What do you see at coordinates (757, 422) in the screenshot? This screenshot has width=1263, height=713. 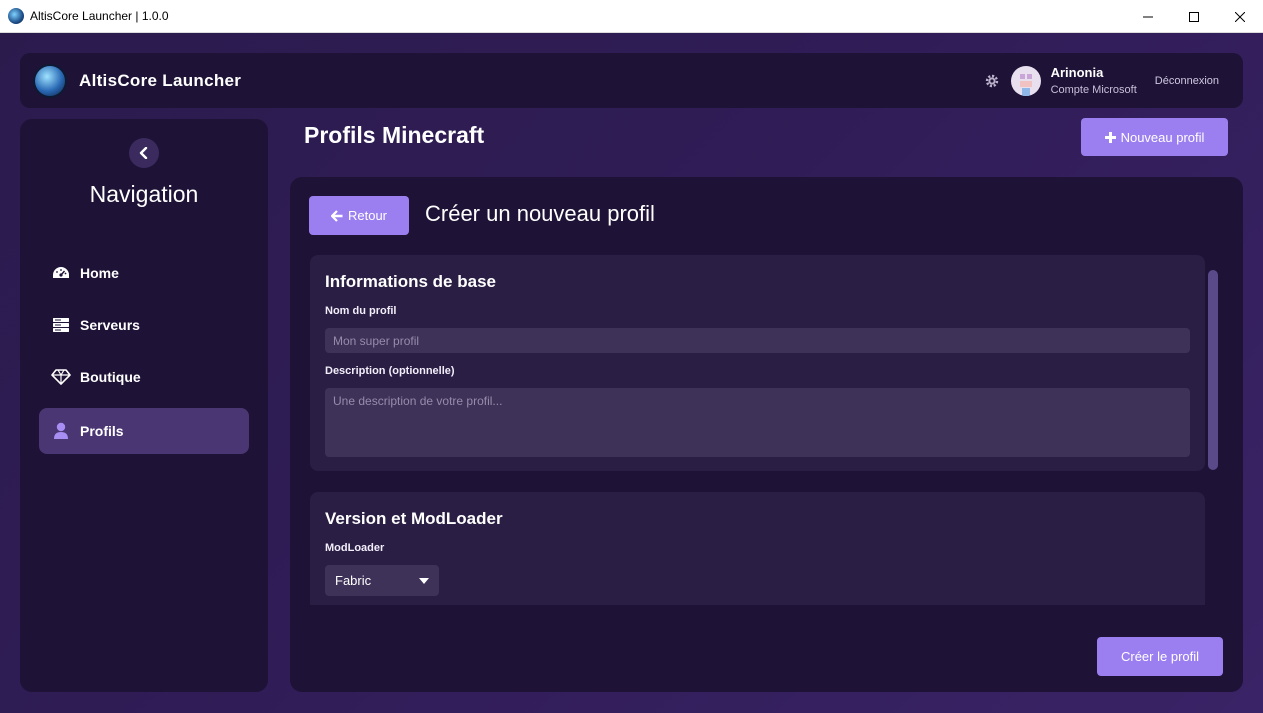 I see `description-field` at bounding box center [757, 422].